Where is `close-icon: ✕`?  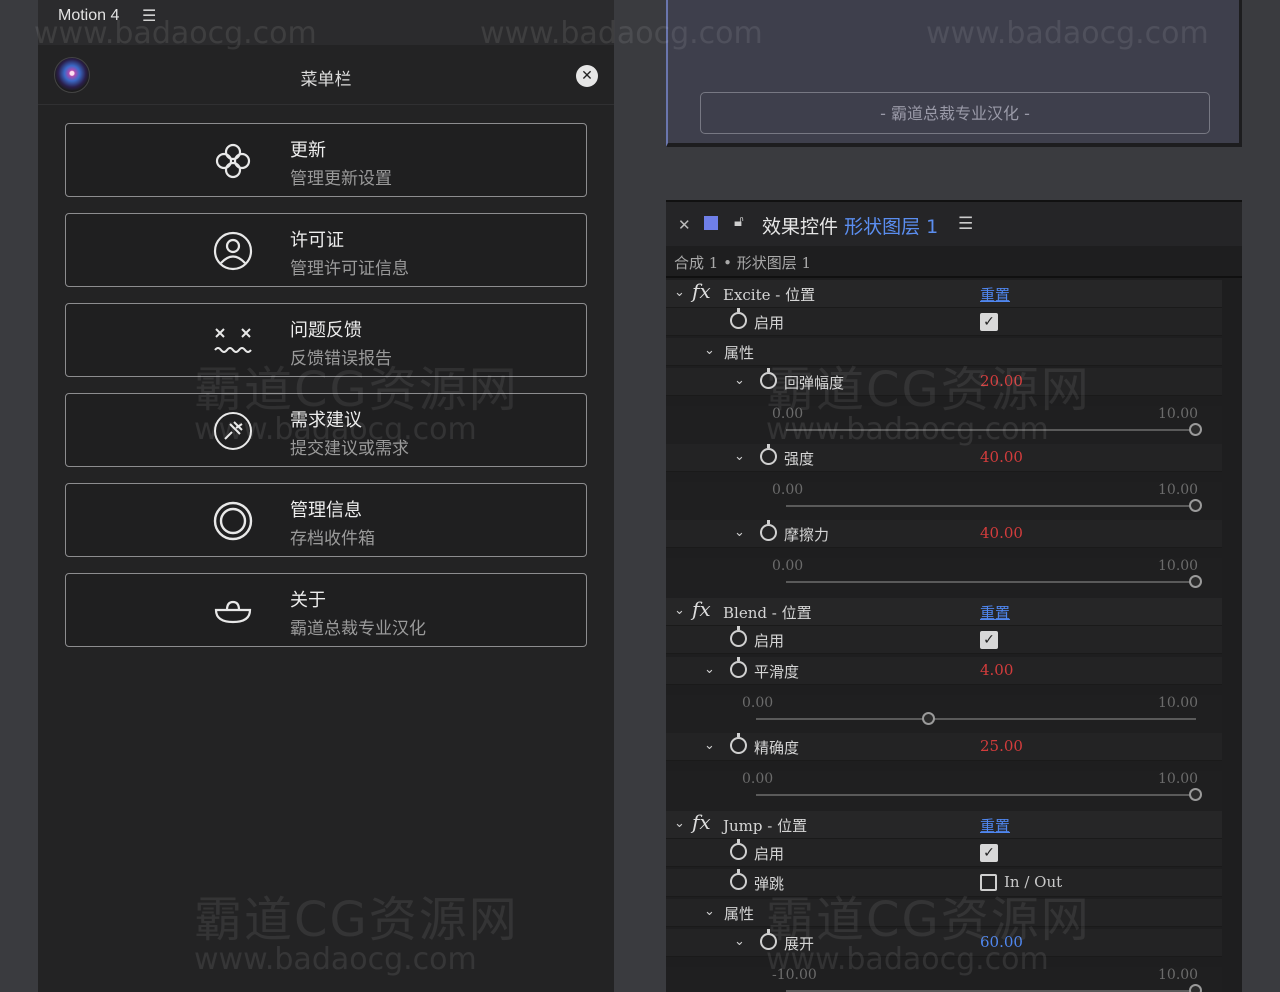
close-icon: ✕ is located at coordinates (587, 76).